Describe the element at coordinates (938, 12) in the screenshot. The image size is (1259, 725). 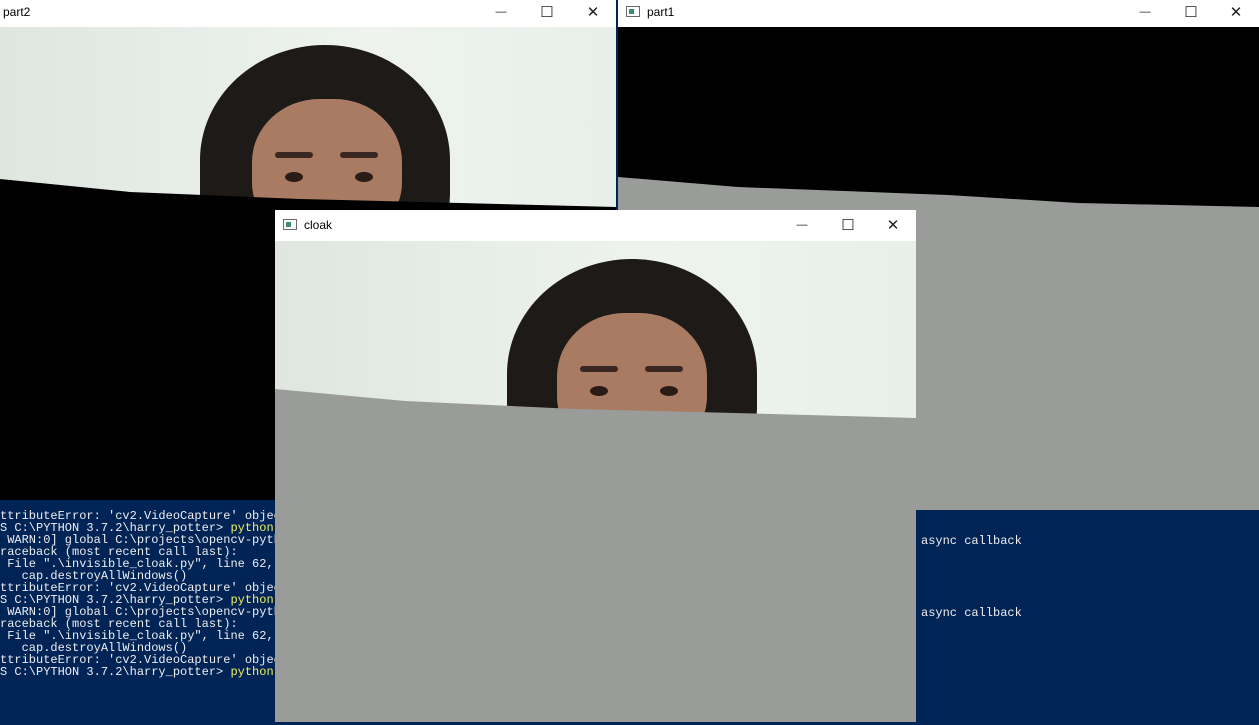
I see `window-titlebar: part1 — ☐ ✕` at that location.